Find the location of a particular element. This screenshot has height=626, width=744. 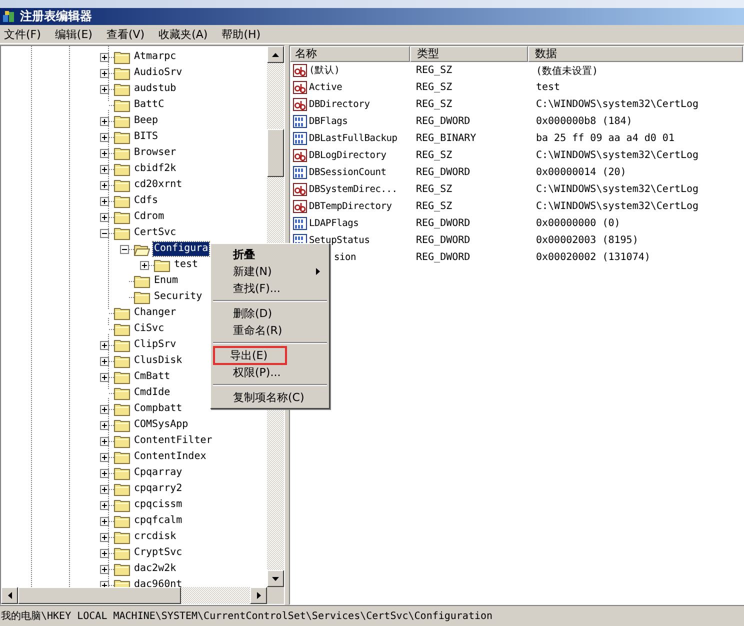

window-title: 注册表编辑器 is located at coordinates (56, 16).